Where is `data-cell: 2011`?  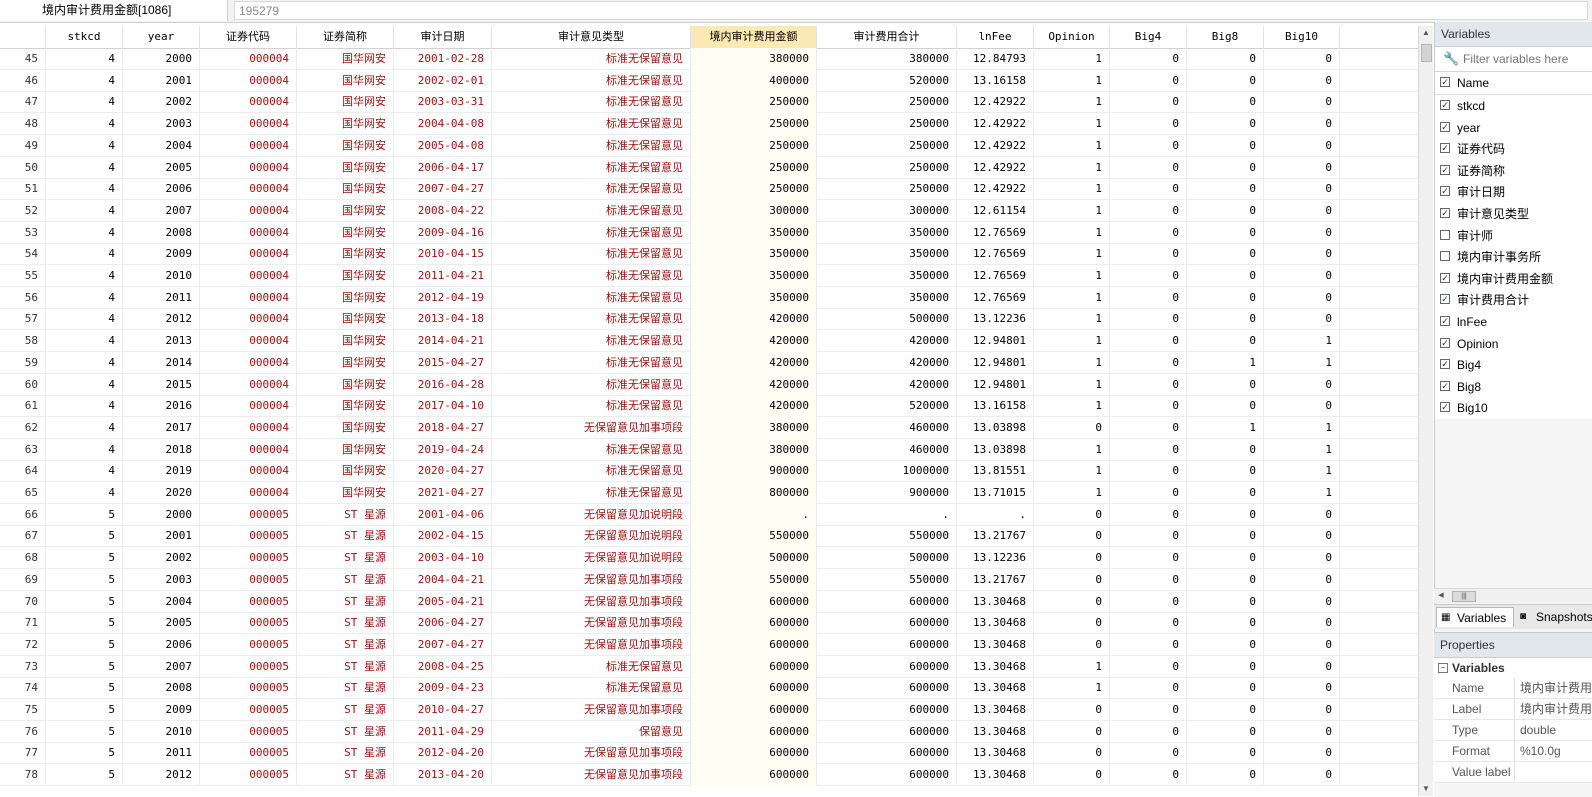
data-cell: 2011 is located at coordinates (161, 753).